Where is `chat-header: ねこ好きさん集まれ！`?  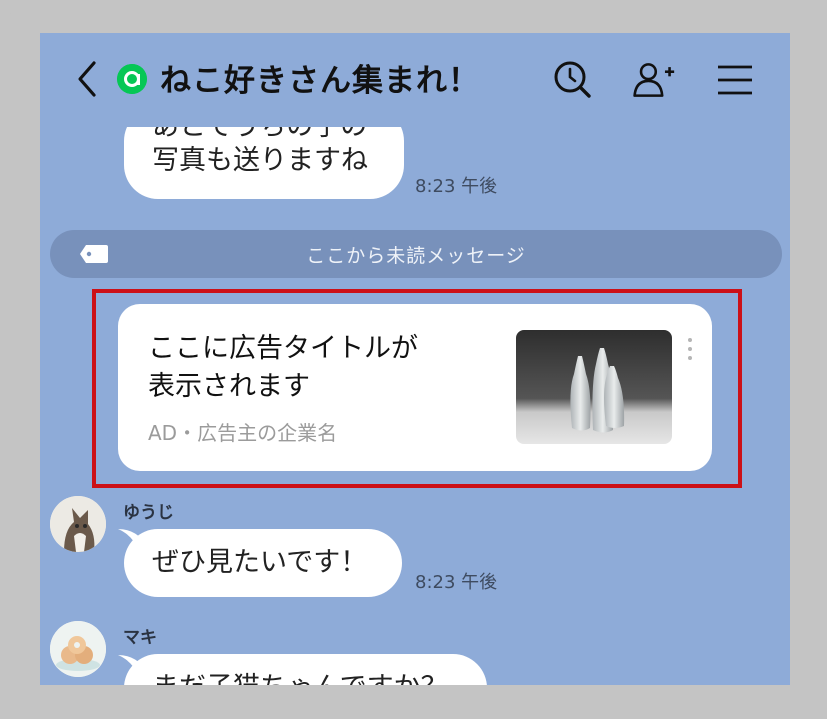 chat-header: ねこ好きさん集まれ！ is located at coordinates (415, 80).